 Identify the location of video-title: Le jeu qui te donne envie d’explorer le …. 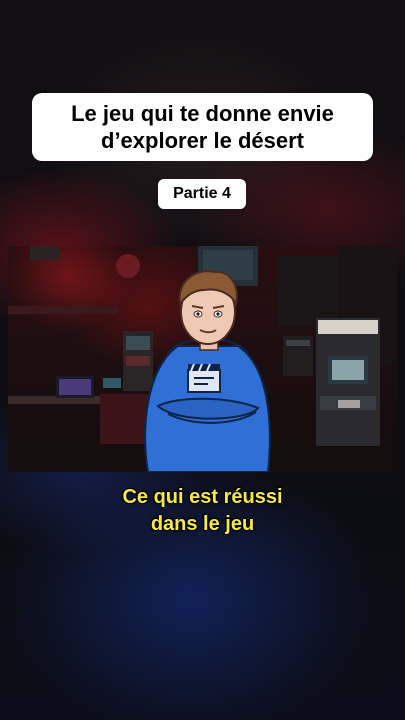
(202, 127).